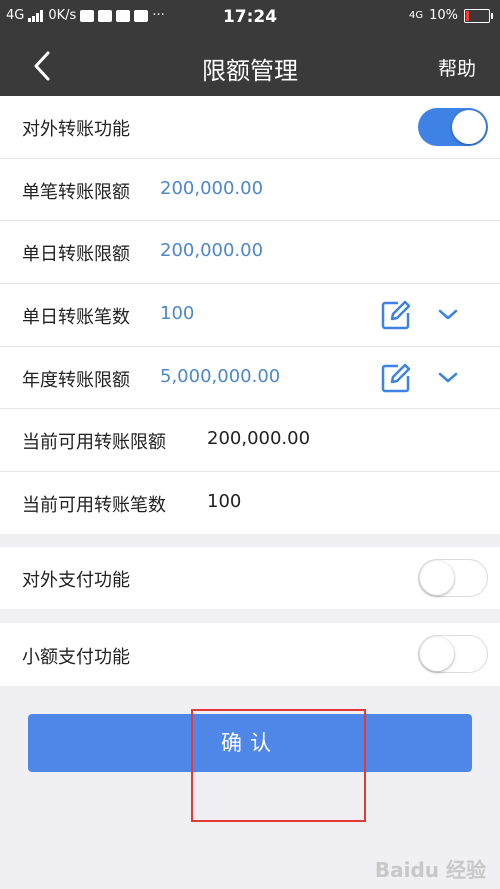 This screenshot has width=500, height=889. What do you see at coordinates (250, 315) in the screenshot?
I see `row-daily-count: 单日转账笔数 100` at bounding box center [250, 315].